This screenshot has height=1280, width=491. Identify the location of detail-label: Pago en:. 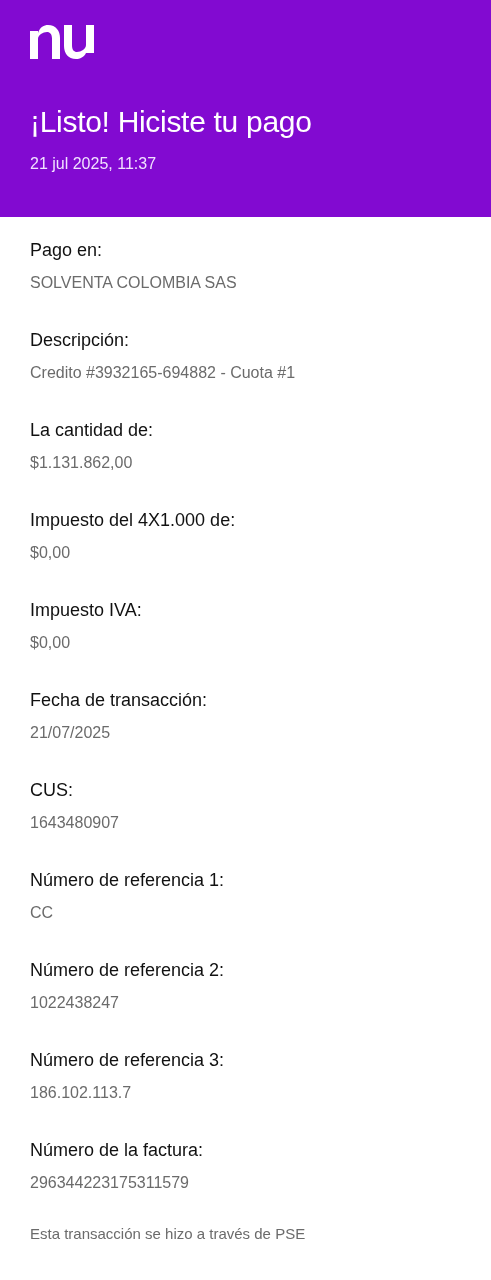
(67, 250).